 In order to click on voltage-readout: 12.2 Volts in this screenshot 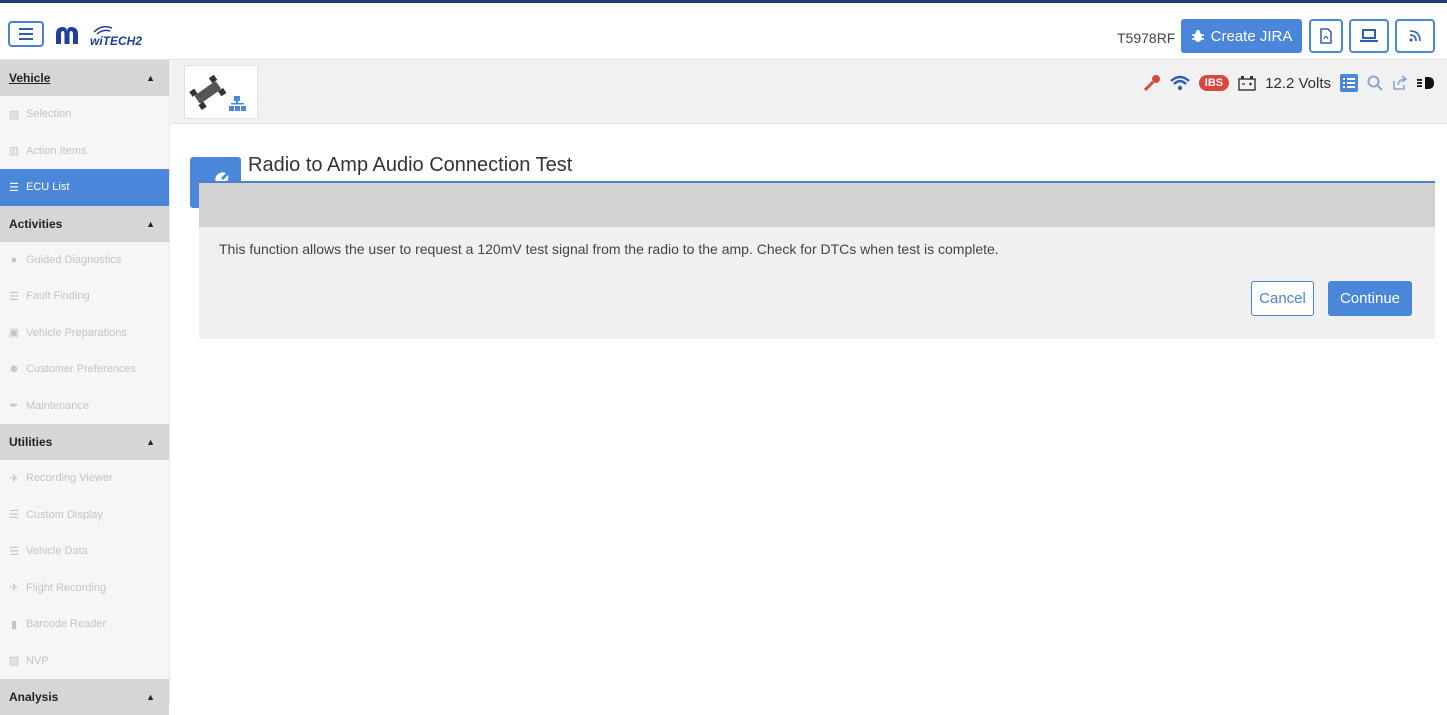, I will do `click(1298, 83)`.